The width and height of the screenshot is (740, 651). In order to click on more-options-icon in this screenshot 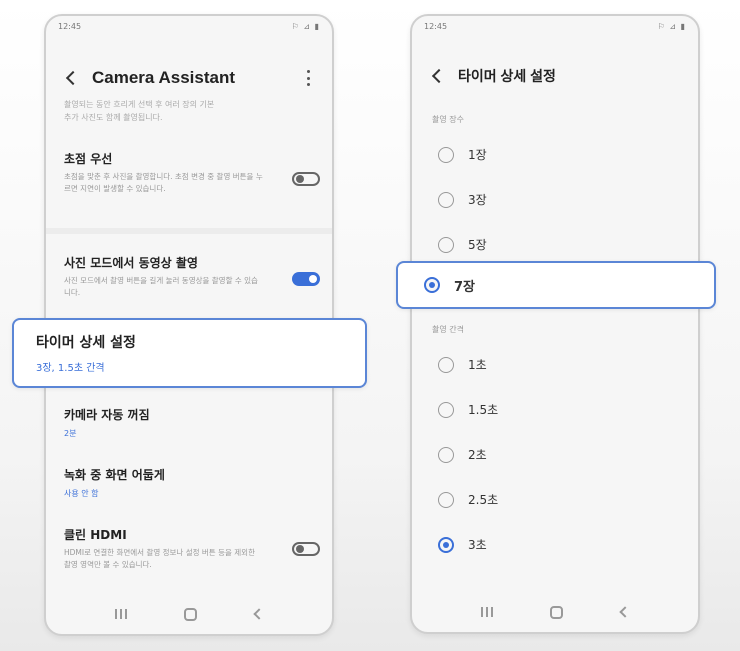, I will do `click(308, 78)`.